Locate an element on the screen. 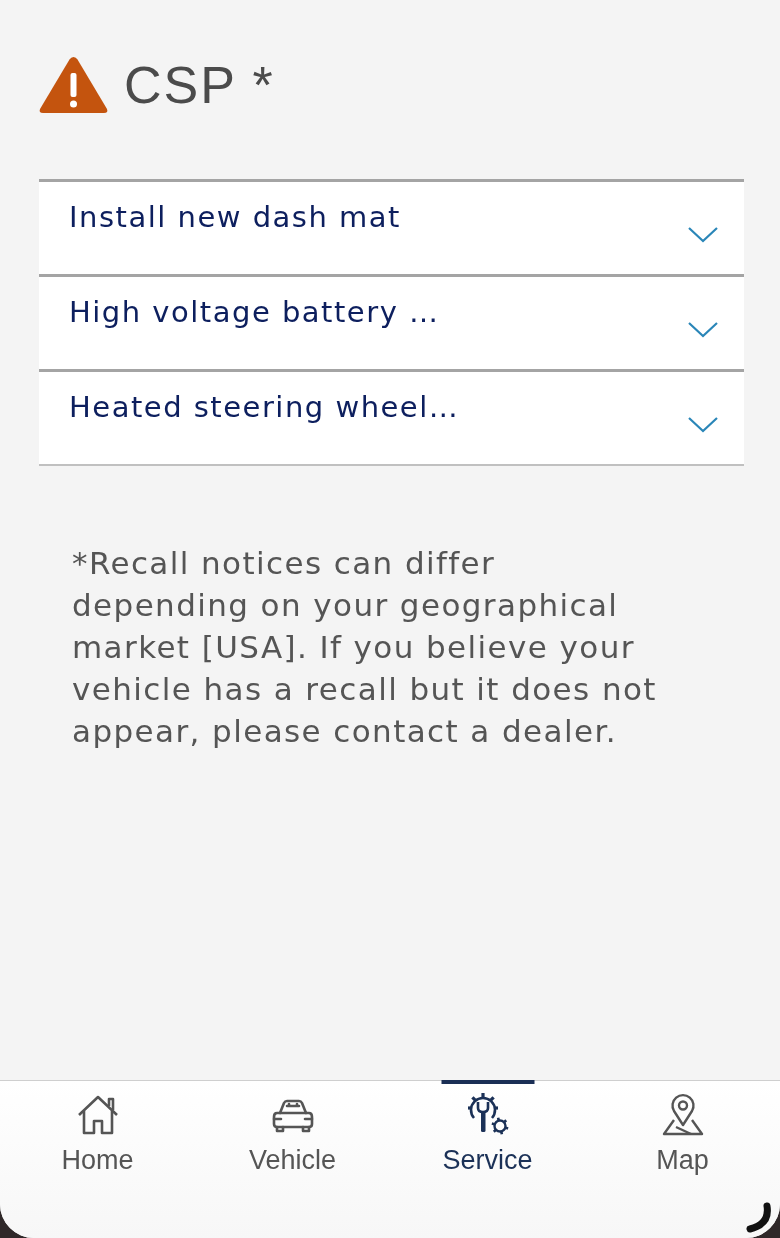  recall-title: Install new dash mat is located at coordinates (235, 217).